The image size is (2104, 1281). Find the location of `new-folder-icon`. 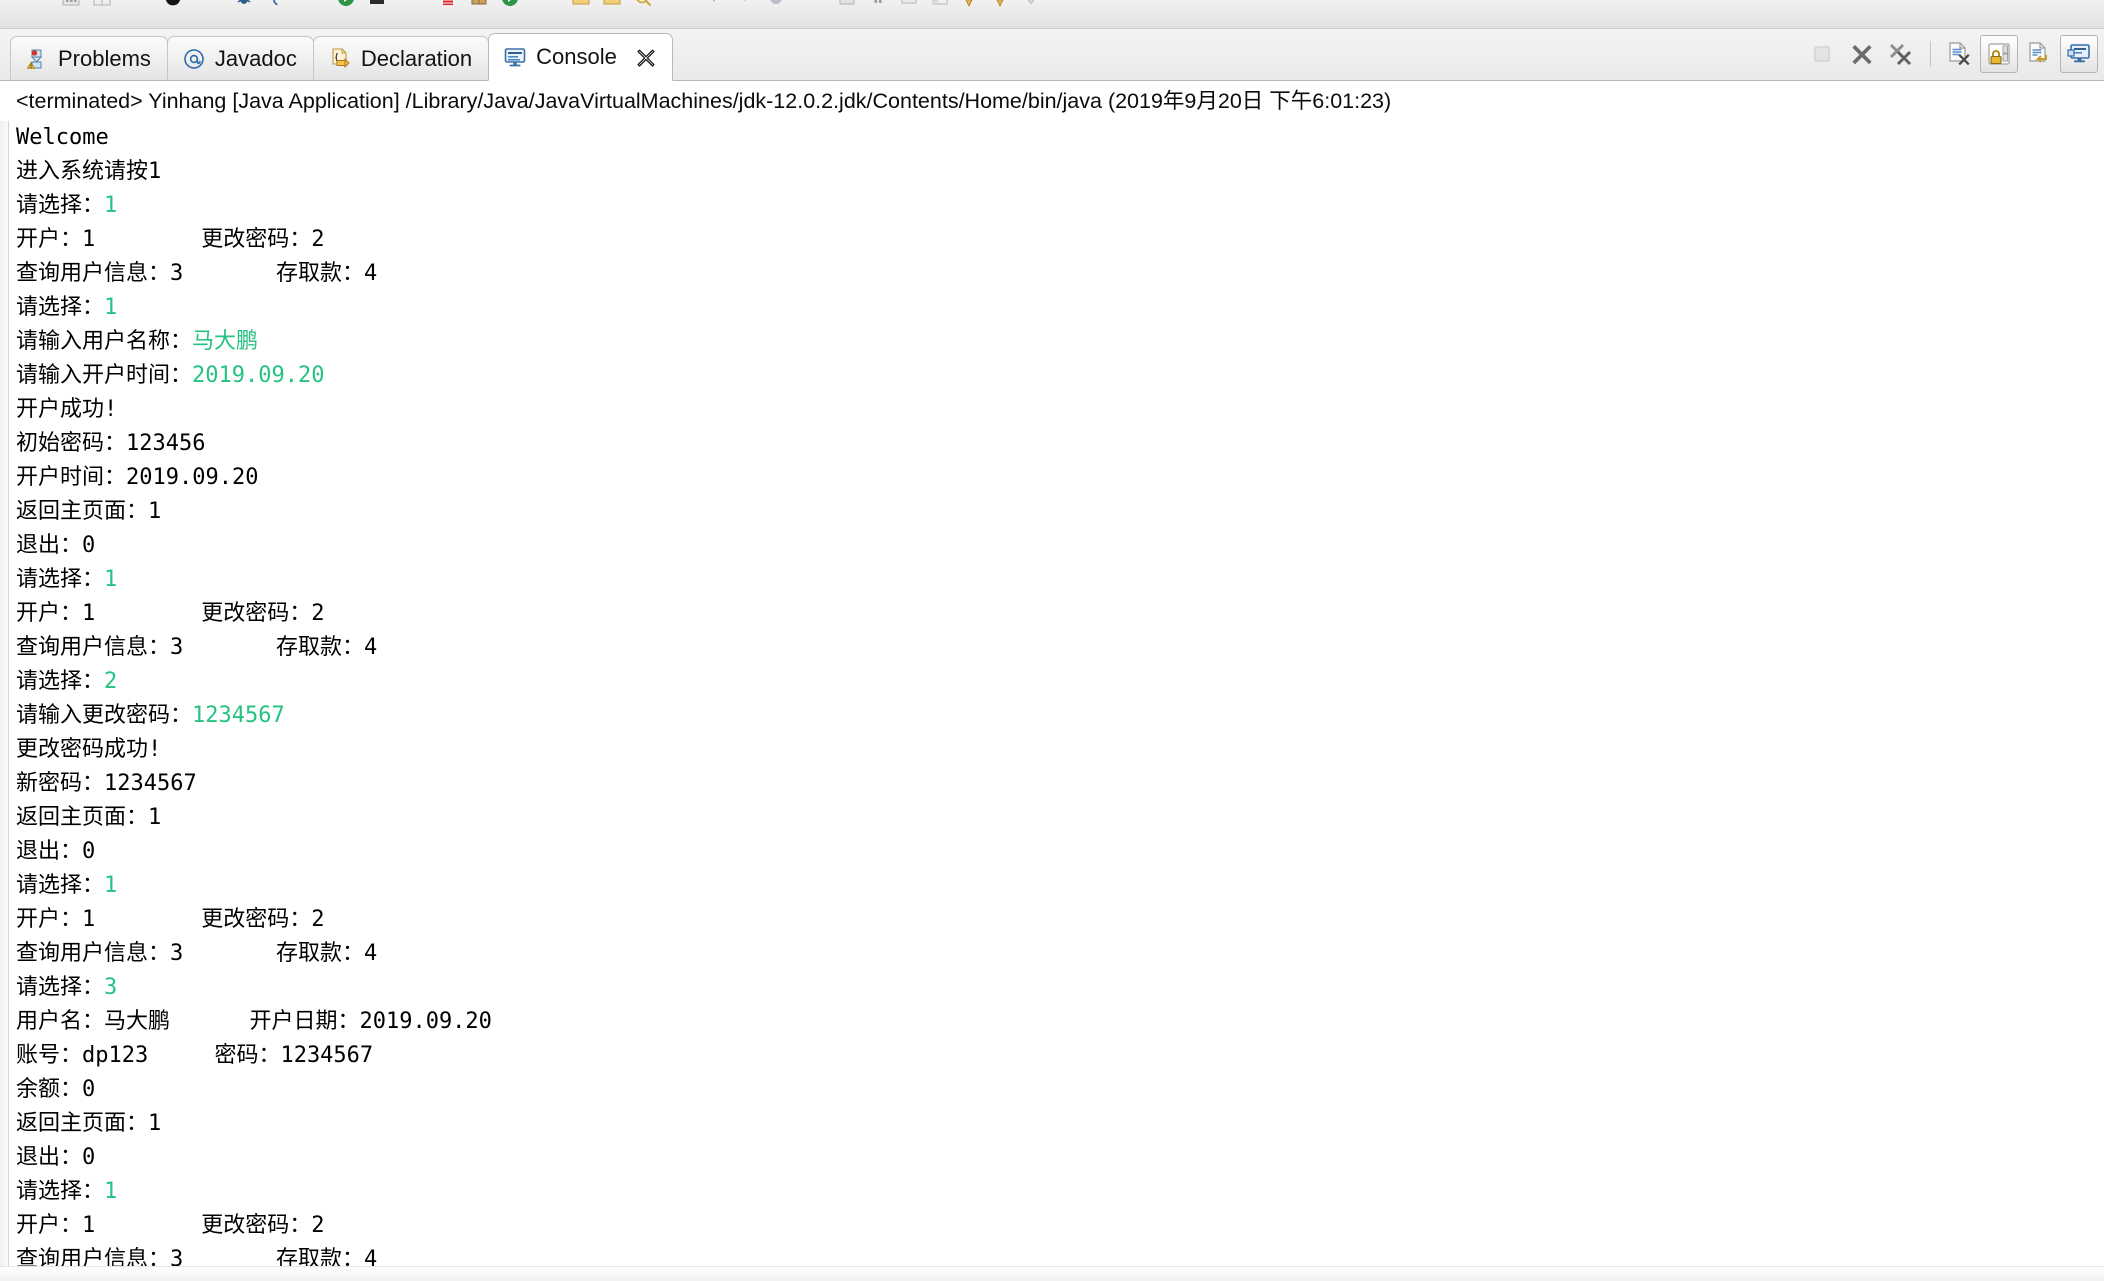

new-folder-icon is located at coordinates (581, 4).